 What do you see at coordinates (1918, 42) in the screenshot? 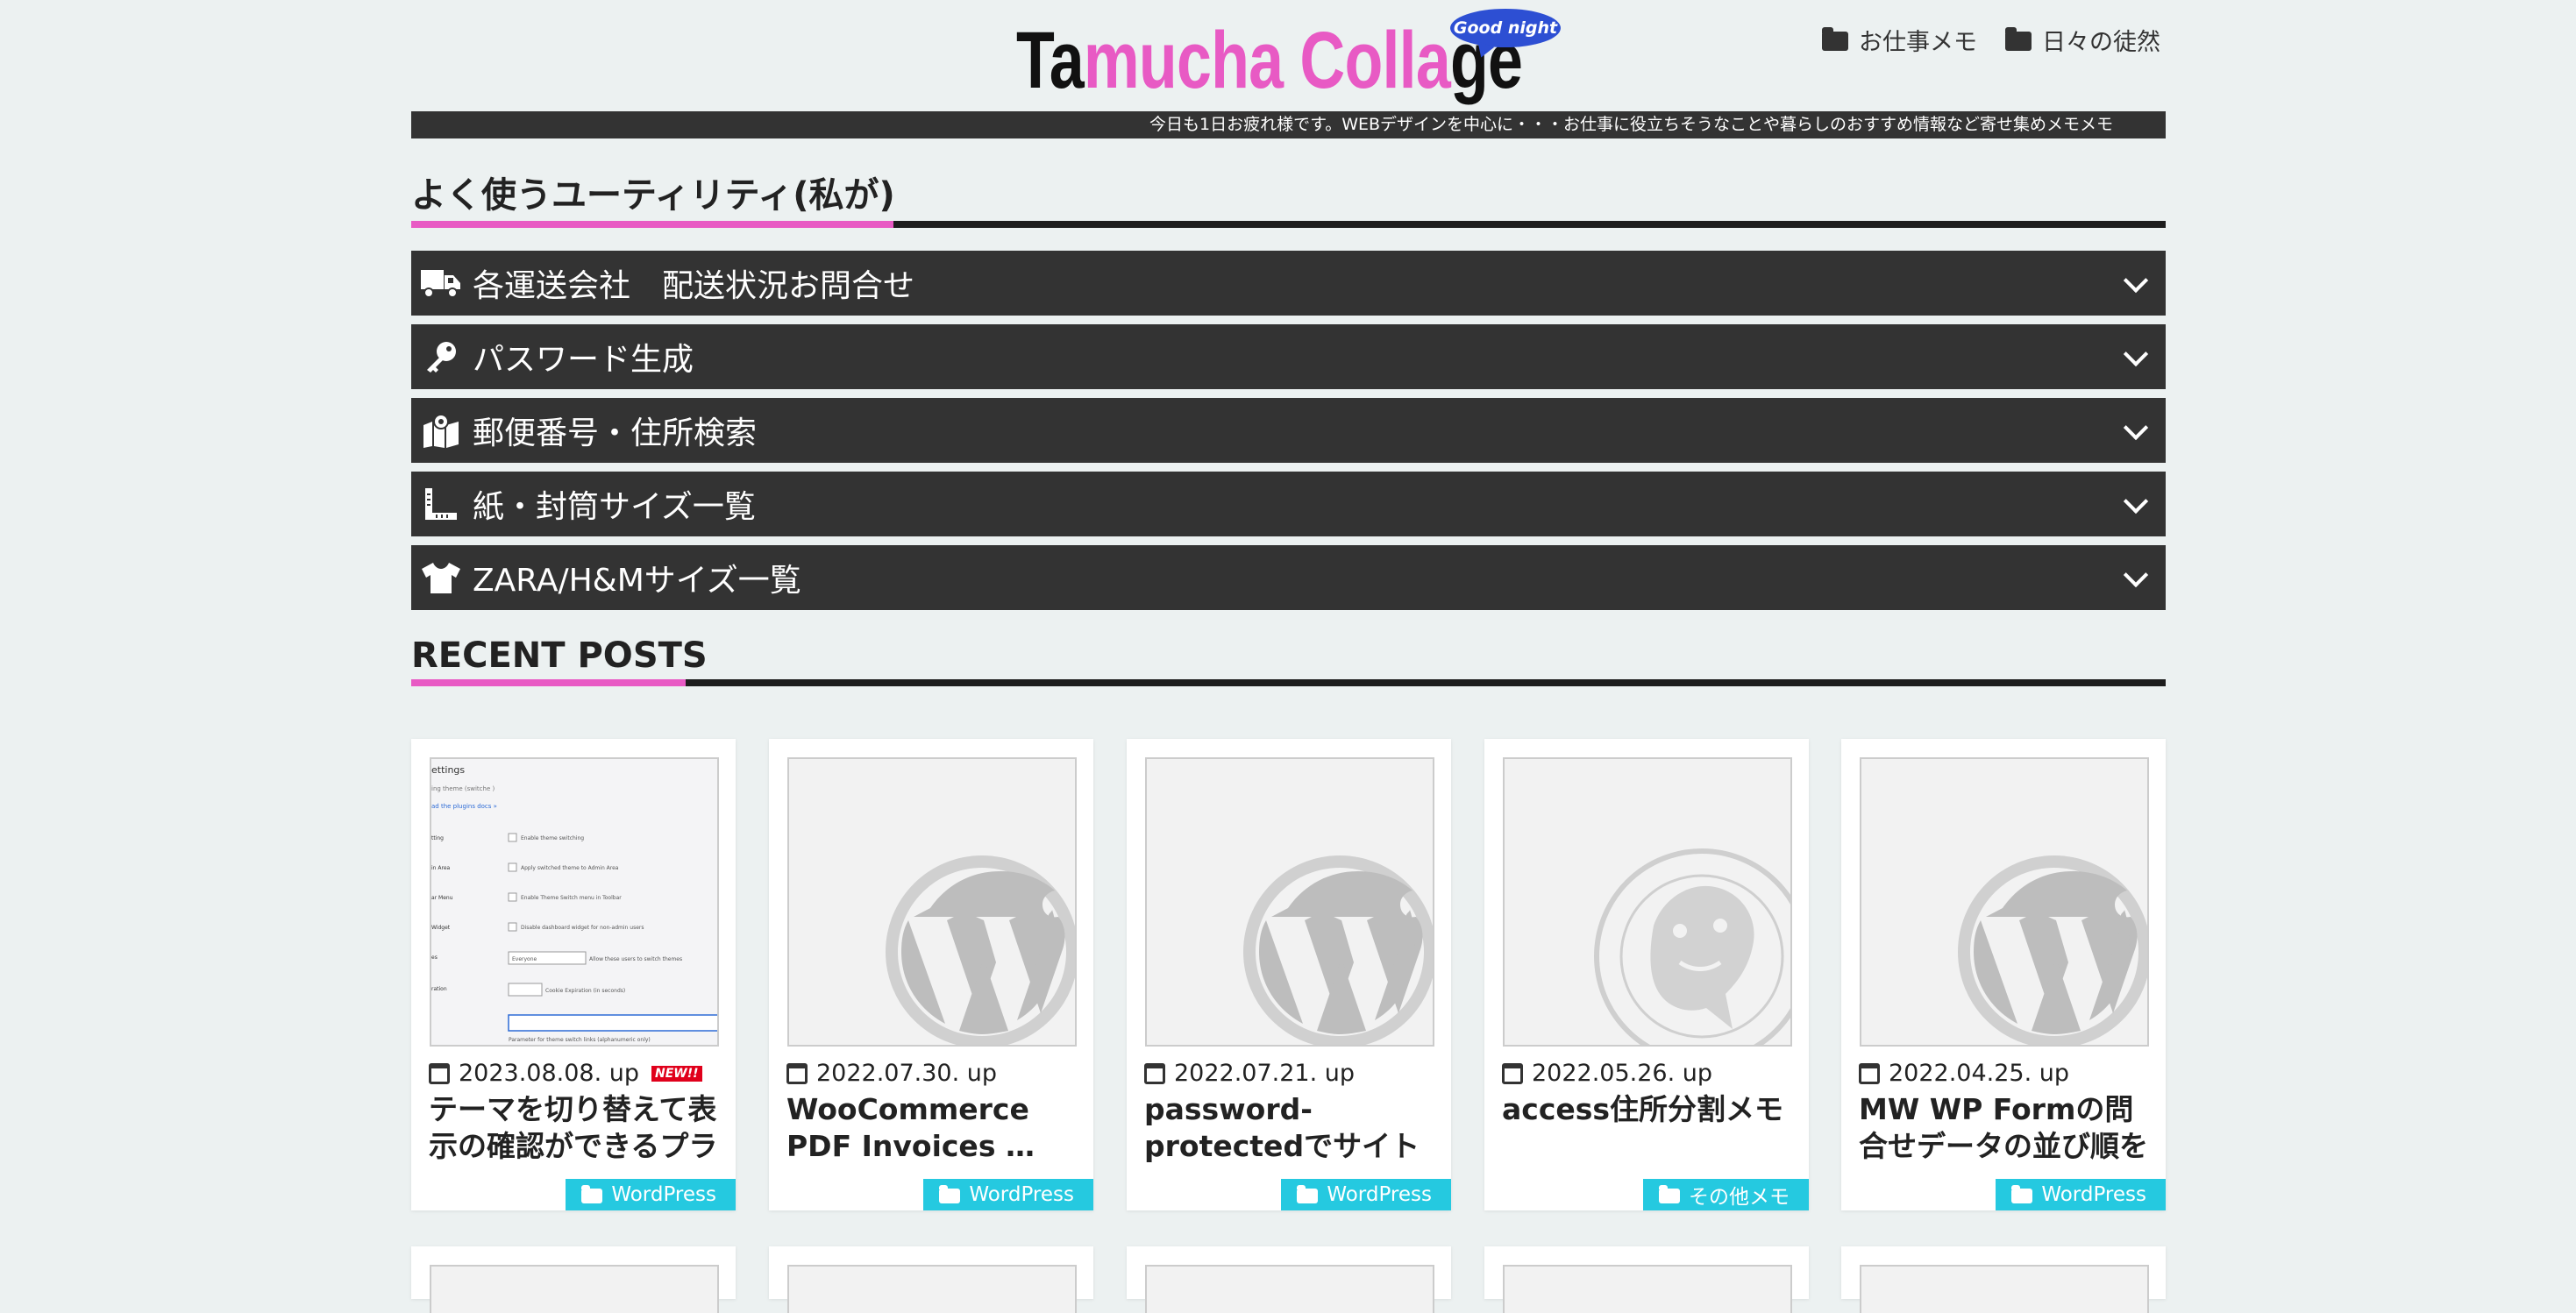
I see `nav-item-label: お仕事メモ` at bounding box center [1918, 42].